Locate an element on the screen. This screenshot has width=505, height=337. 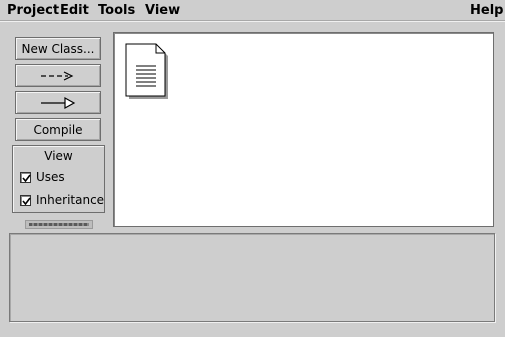
uses-label: Uses is located at coordinates (50, 177).